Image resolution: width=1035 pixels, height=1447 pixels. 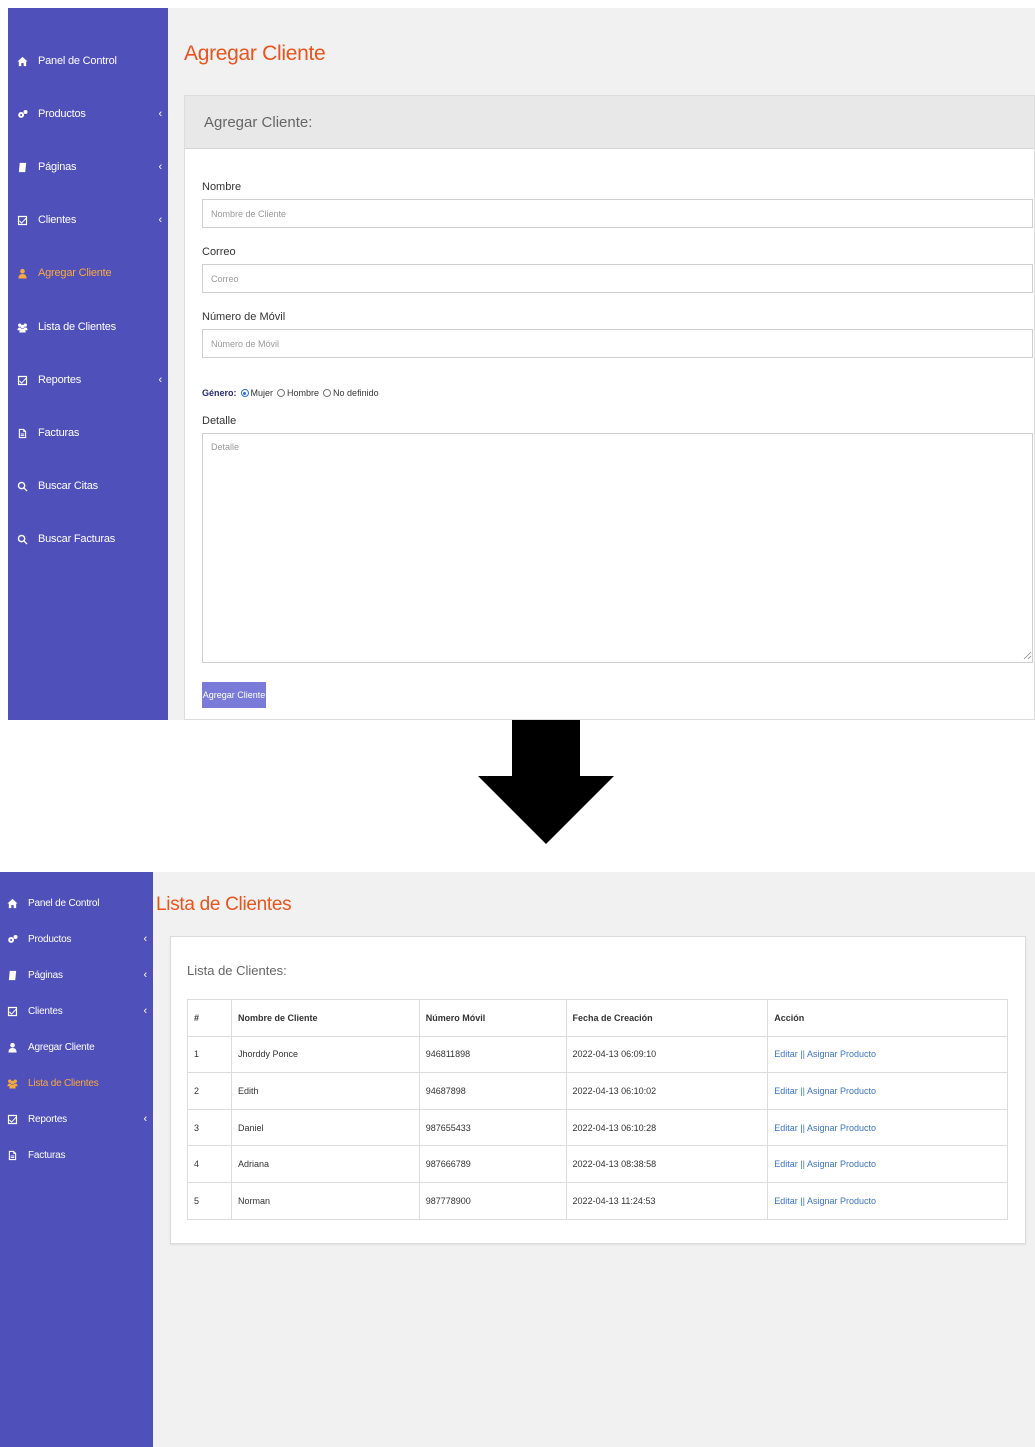 What do you see at coordinates (617, 343) in the screenshot?
I see `movil-input` at bounding box center [617, 343].